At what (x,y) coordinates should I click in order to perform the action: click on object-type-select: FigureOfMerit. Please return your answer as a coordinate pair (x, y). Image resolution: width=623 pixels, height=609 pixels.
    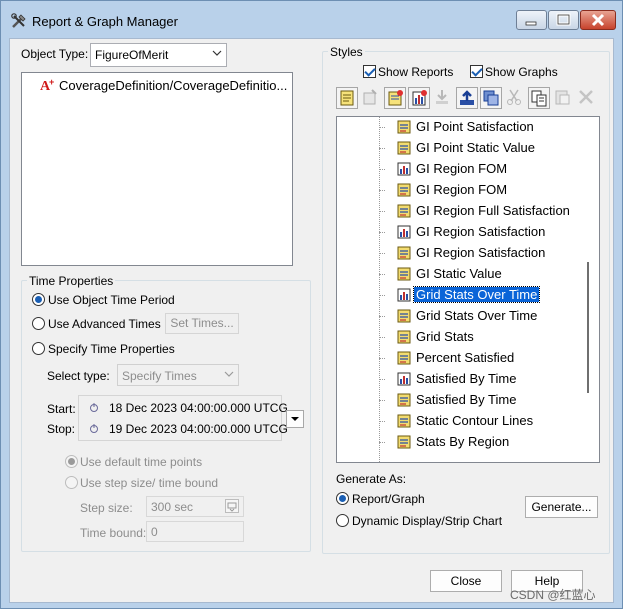
    Looking at the image, I should click on (158, 55).